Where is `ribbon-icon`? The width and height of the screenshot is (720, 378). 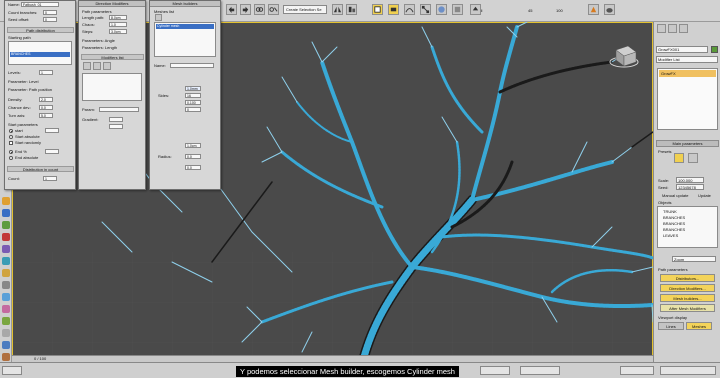
ribbon-icon is located at coordinates (6, 345).